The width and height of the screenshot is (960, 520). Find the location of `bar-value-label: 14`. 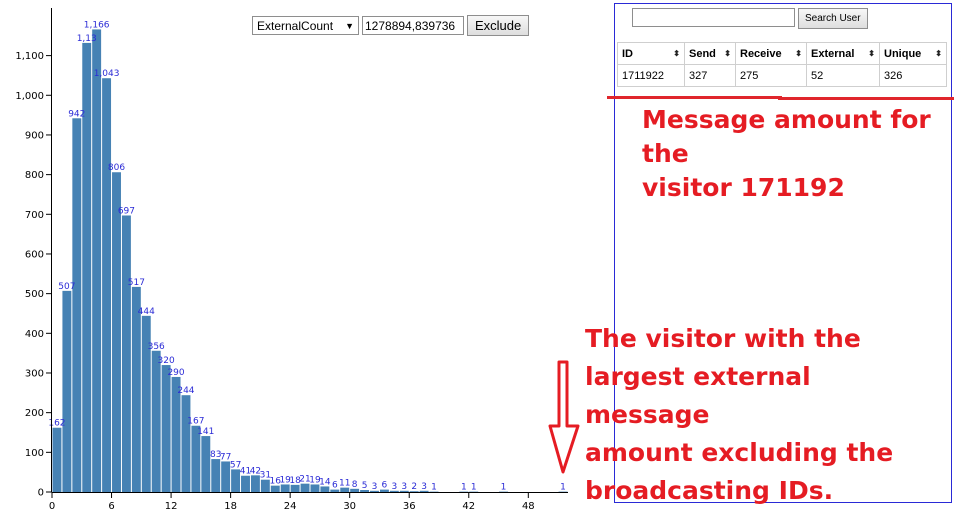

bar-value-label: 14 is located at coordinates (325, 482).